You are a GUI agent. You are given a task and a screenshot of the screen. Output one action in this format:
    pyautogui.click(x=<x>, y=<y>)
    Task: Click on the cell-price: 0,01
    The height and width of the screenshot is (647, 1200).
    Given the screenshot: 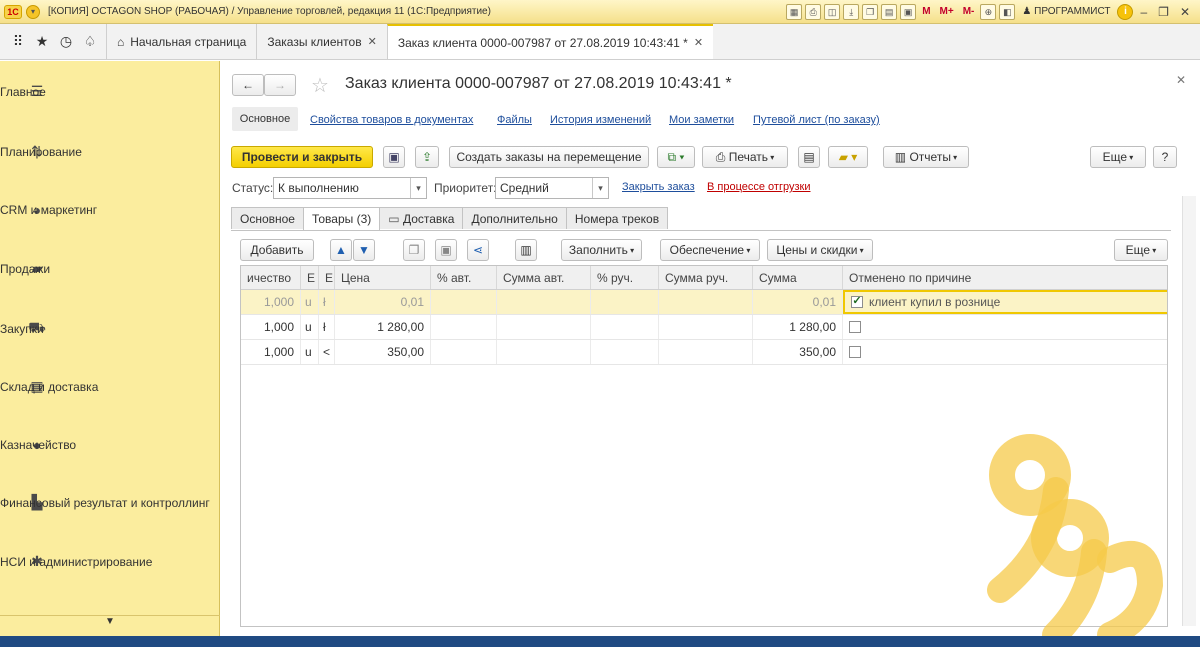 What is the action you would take?
    pyautogui.click(x=383, y=302)
    